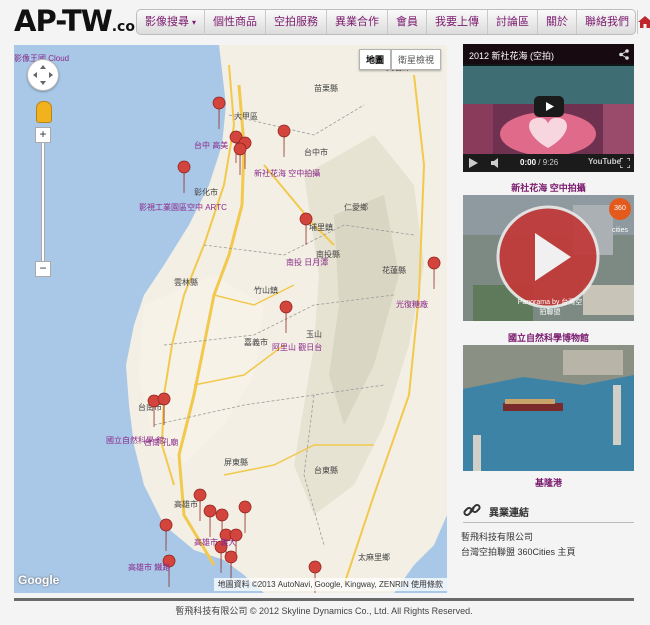  Describe the element at coordinates (149, 567) in the screenshot. I see `marker-label: 高雄市 鐵路` at that location.